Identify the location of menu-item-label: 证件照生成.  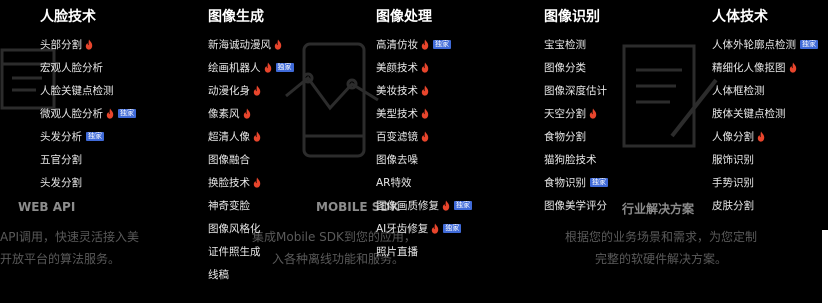
(234, 251).